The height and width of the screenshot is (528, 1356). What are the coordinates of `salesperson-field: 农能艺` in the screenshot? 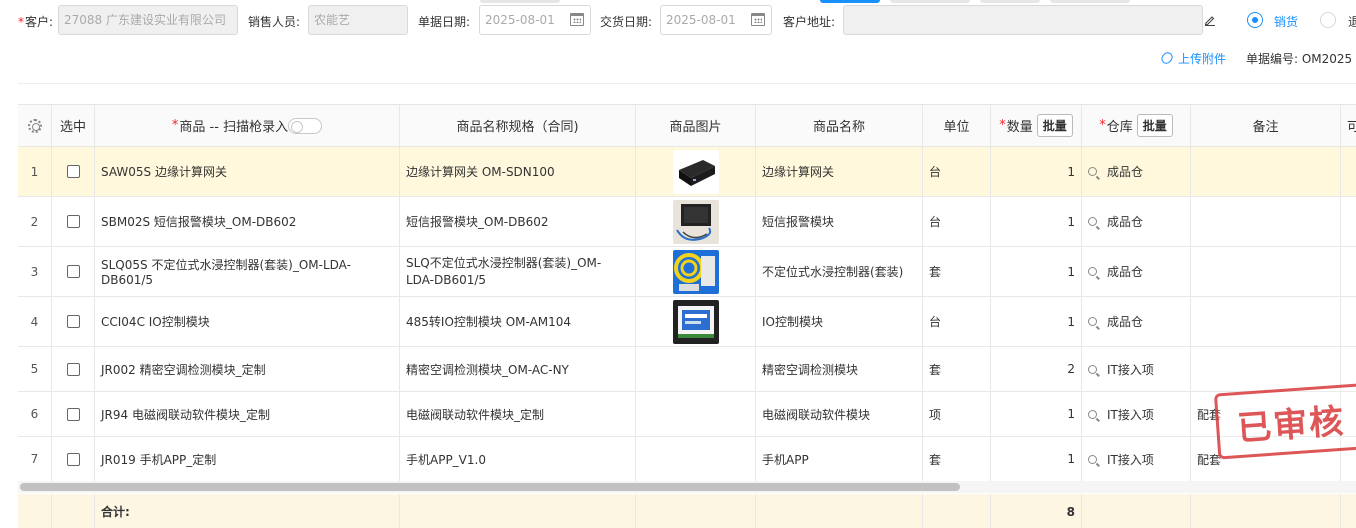 It's located at (358, 20).